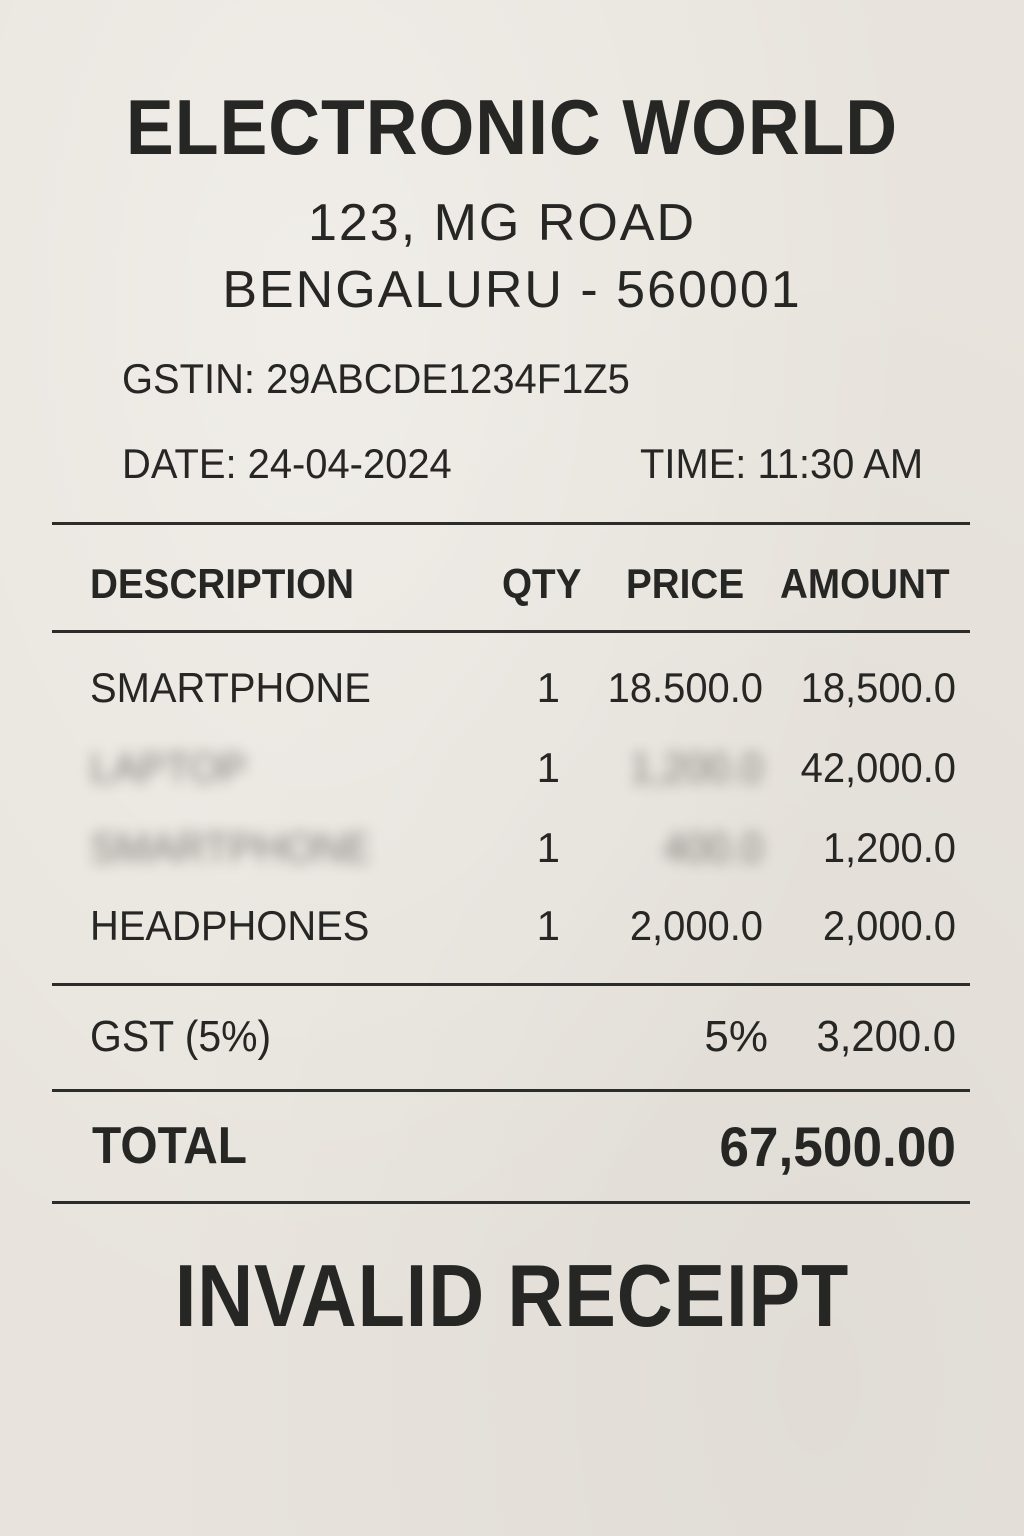 This screenshot has height=1536, width=1024. What do you see at coordinates (502, 223) in the screenshot?
I see `address-line-1: 123, MG ROAD` at bounding box center [502, 223].